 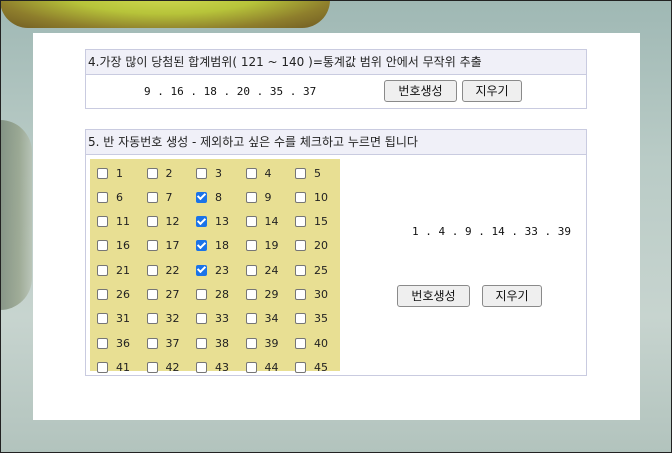 I want to click on number-checkbox-item: 5, so click(x=308, y=173).